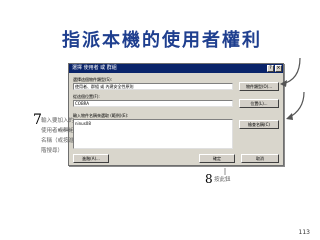  What do you see at coordinates (222, 180) in the screenshot?
I see `step8-note: 按此鈕` at bounding box center [222, 180].